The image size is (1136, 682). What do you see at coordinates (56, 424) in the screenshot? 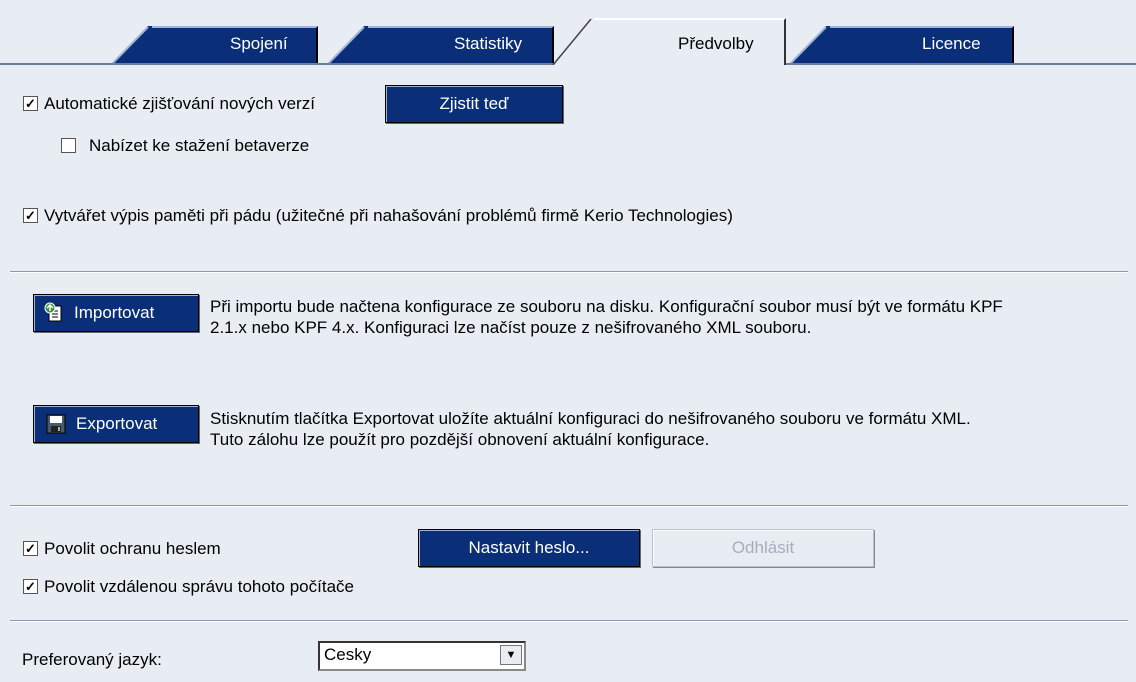
I see `floppy-disk-icon` at bounding box center [56, 424].